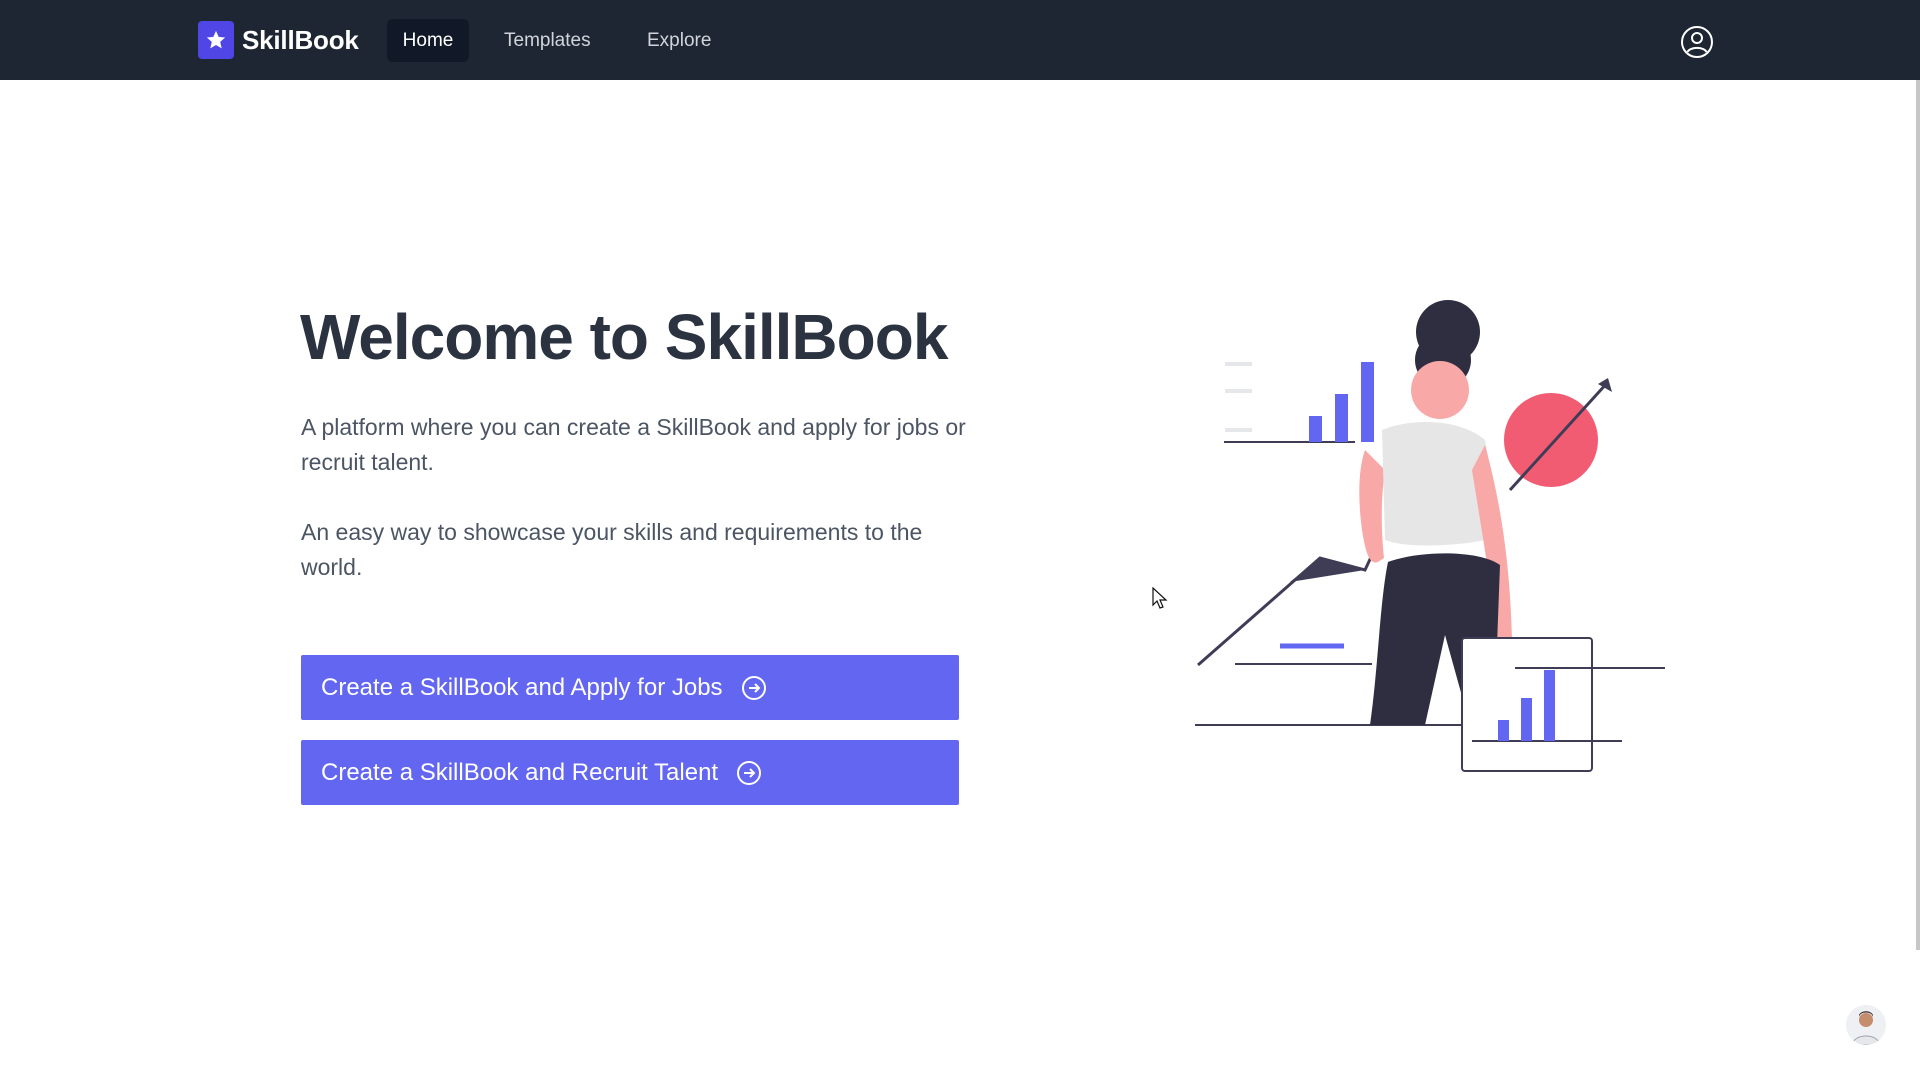  Describe the element at coordinates (1160, 598) in the screenshot. I see `mouse-cursor-icon` at that location.